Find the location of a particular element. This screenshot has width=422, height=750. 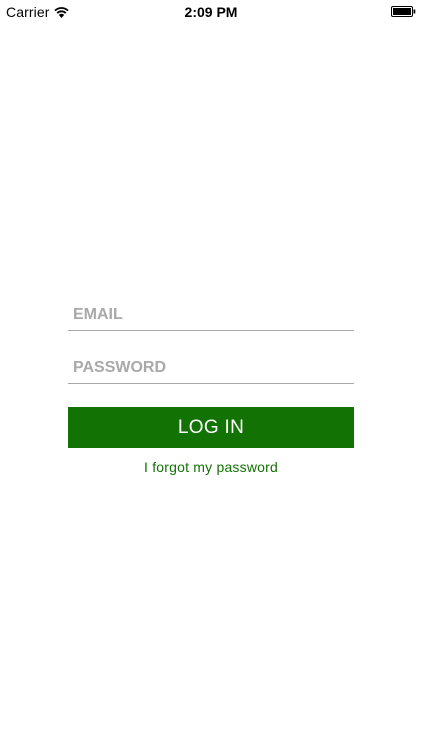

email-field-container is located at coordinates (211, 311).